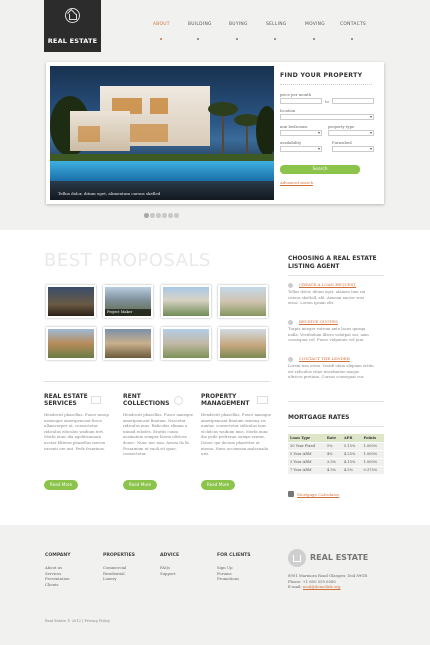 The width and height of the screenshot is (430, 645). I want to click on step-link: CREATE A LOAN REQUEST, so click(327, 284).